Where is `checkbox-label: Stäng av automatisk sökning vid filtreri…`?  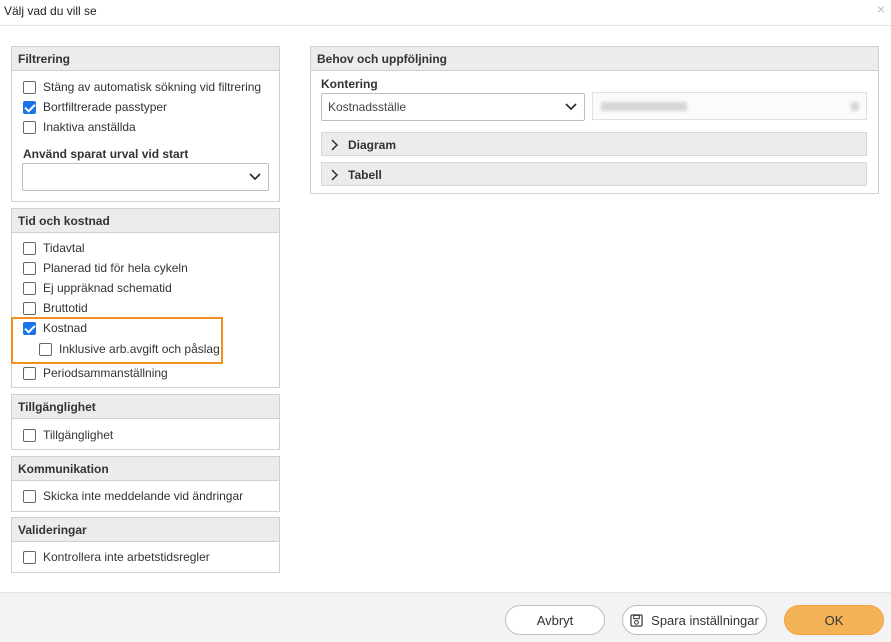
checkbox-label: Stäng av automatisk sökning vid filtreri… is located at coordinates (152, 87).